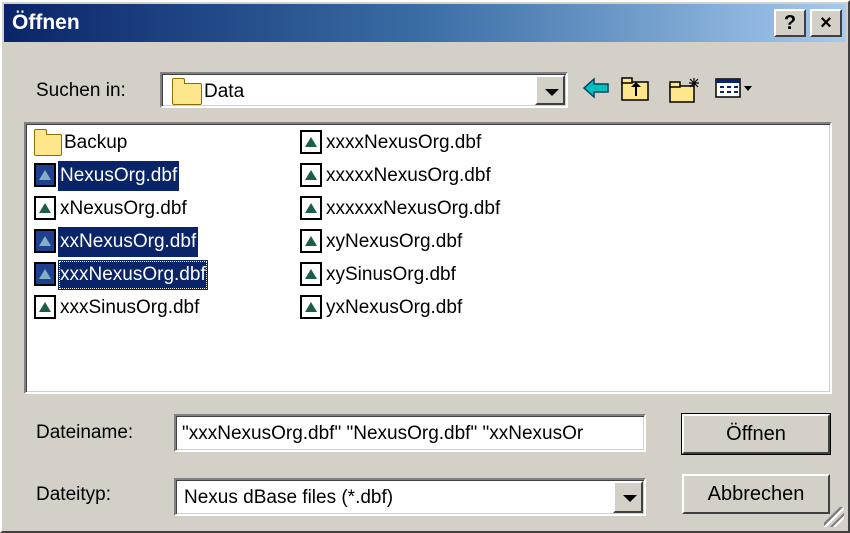 This screenshot has height=533, width=850. I want to click on arrow-left-icon, so click(596, 88).